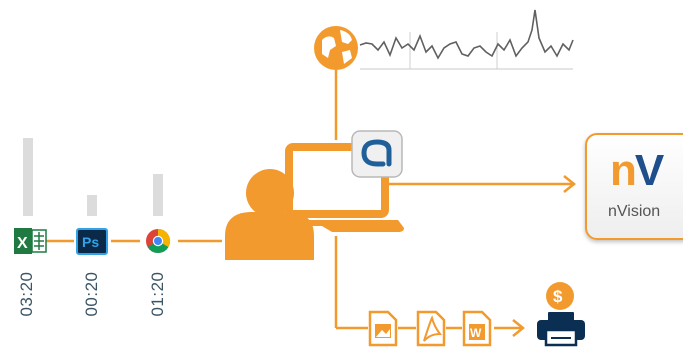 The image size is (683, 349). I want to click on svg-text: Ps, so click(90, 242).